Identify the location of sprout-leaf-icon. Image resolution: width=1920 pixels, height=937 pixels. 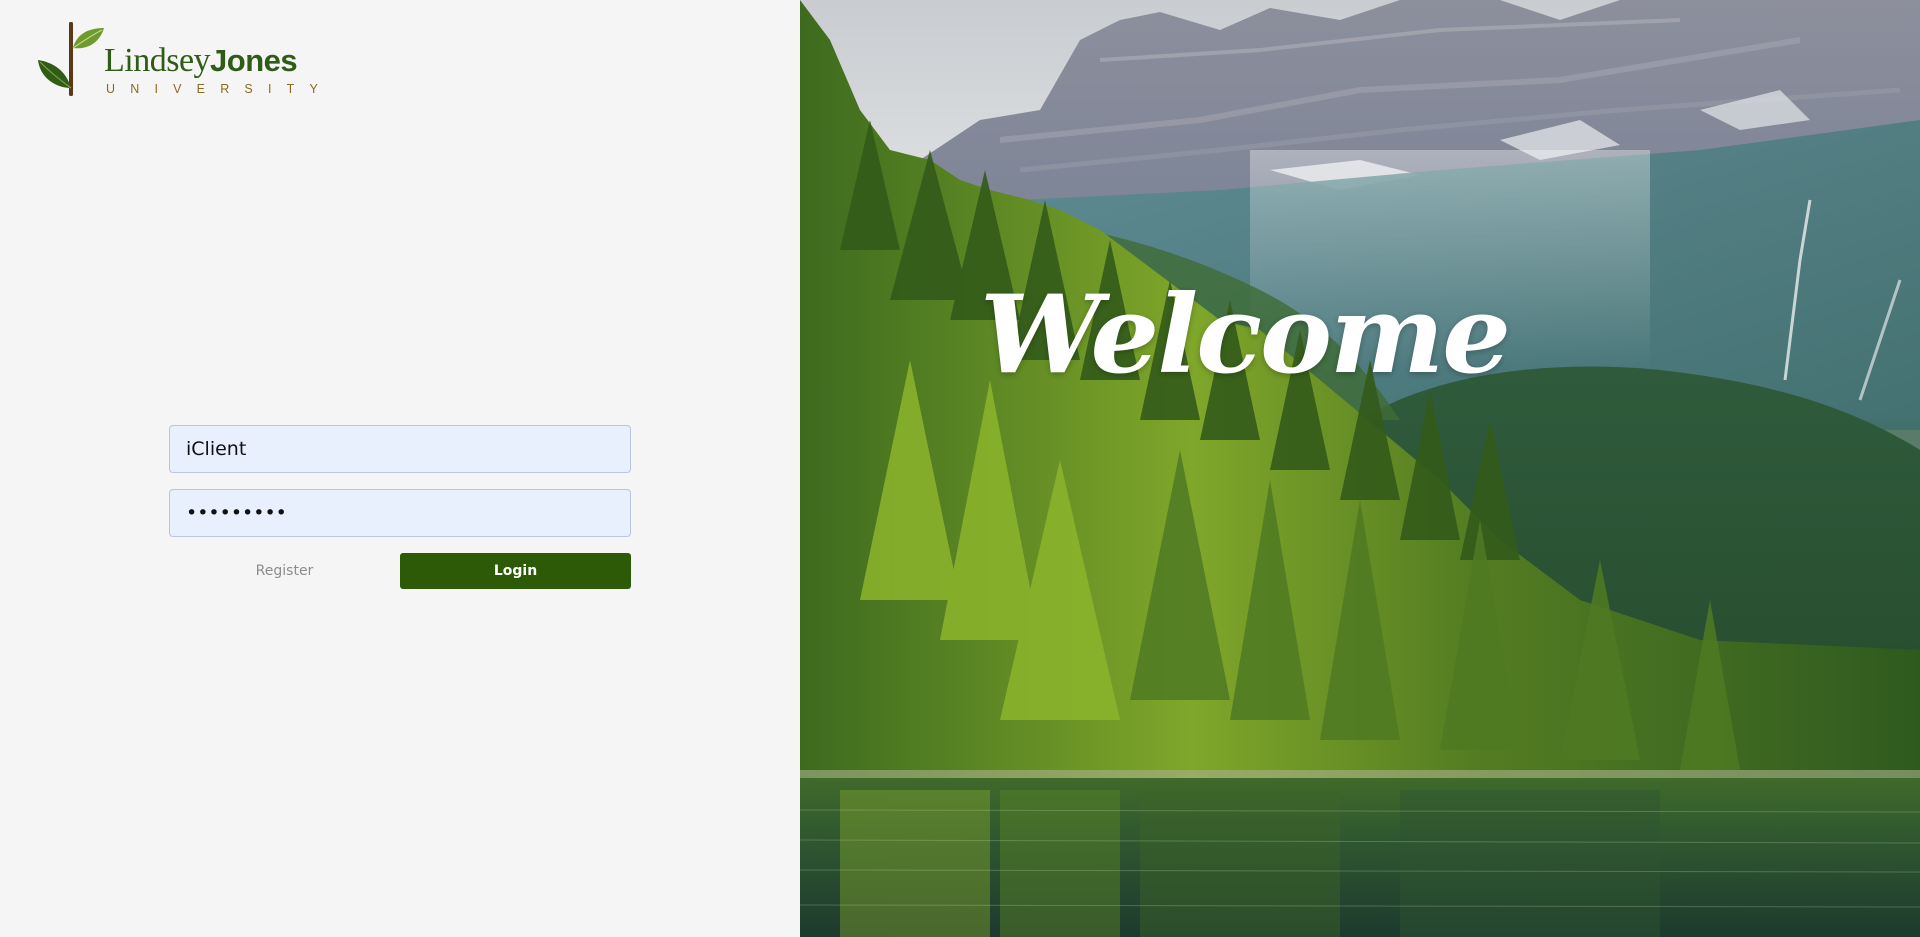
(71, 59).